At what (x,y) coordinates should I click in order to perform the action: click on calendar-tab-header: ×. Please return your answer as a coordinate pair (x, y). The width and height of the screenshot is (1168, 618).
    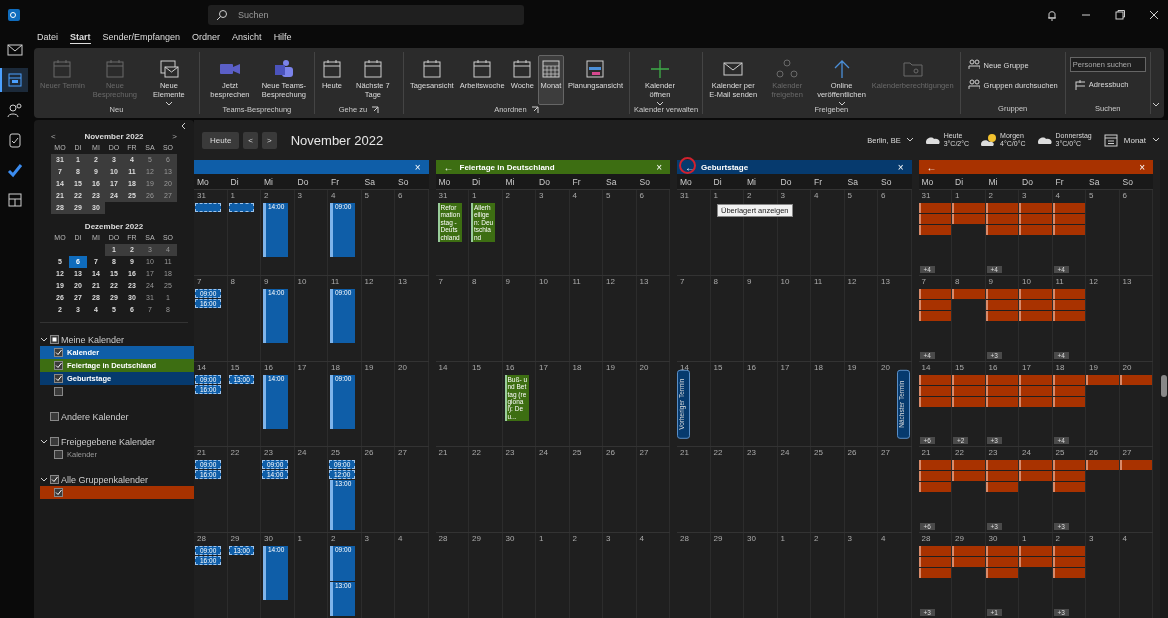
    Looking at the image, I should click on (311, 167).